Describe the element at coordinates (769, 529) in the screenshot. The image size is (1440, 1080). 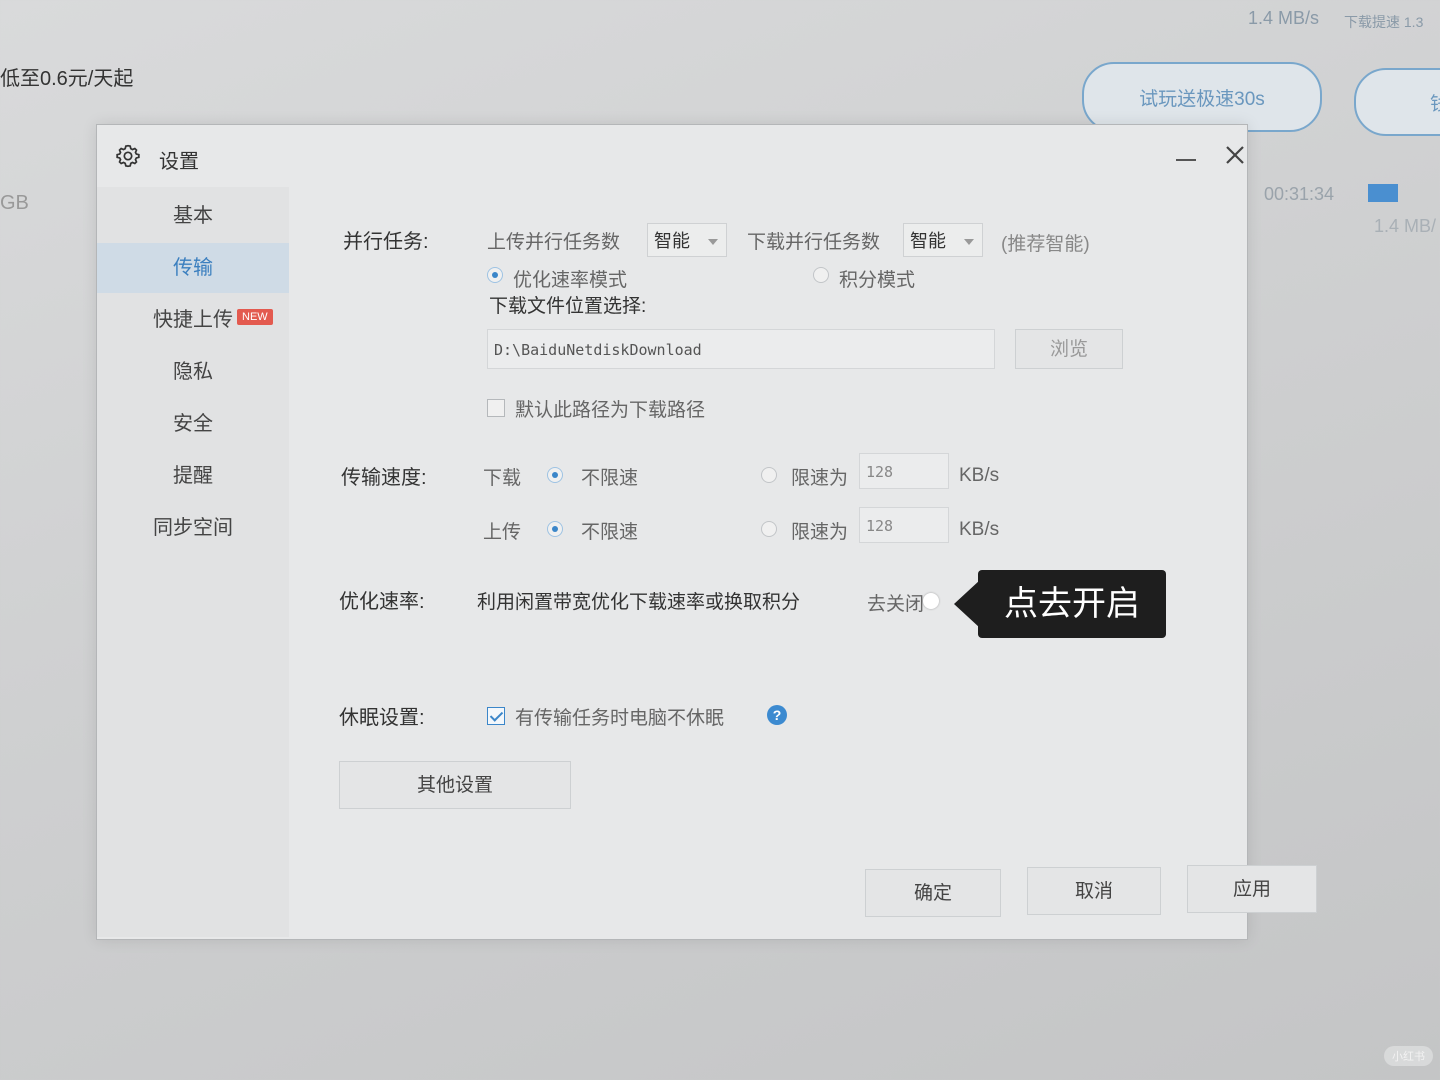
I see `upload-limit-radio` at that location.